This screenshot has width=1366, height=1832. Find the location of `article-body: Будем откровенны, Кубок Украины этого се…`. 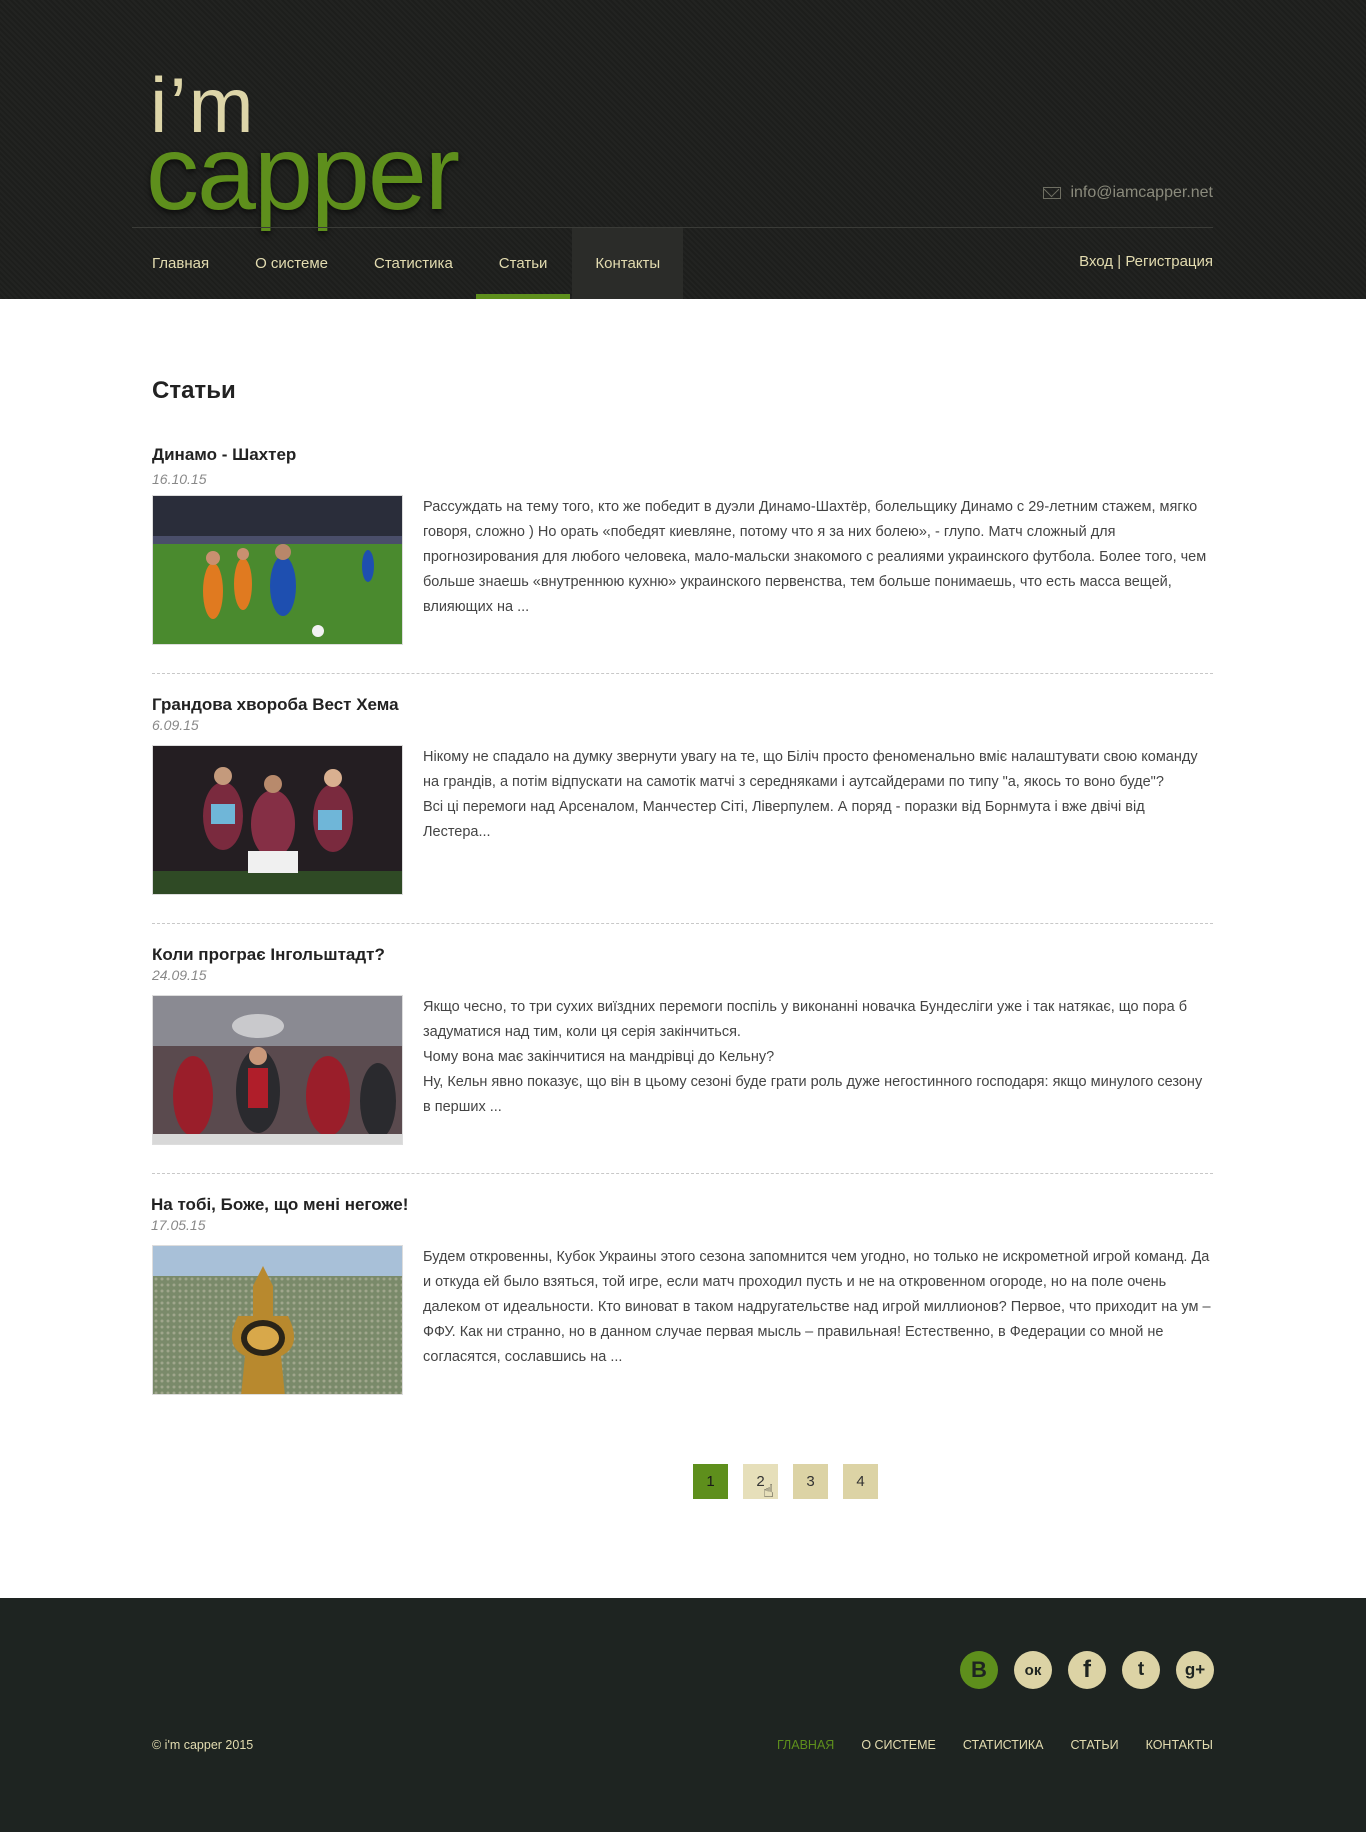

article-body: Будем откровенны, Кубок Украины этого се… is located at coordinates (682, 1320).